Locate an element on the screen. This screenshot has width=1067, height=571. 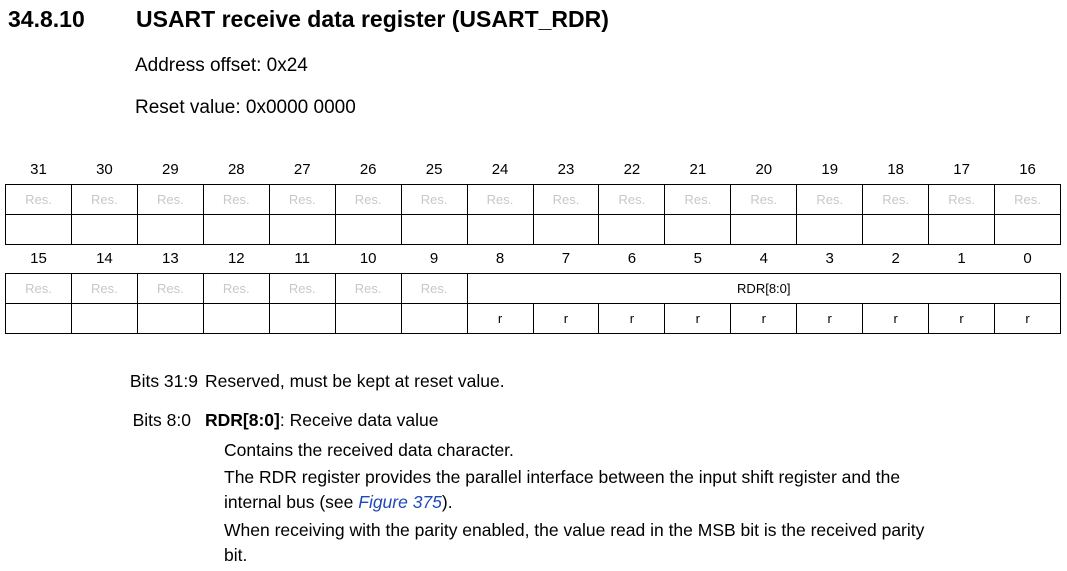
bit-number: 28 is located at coordinates (236, 169).